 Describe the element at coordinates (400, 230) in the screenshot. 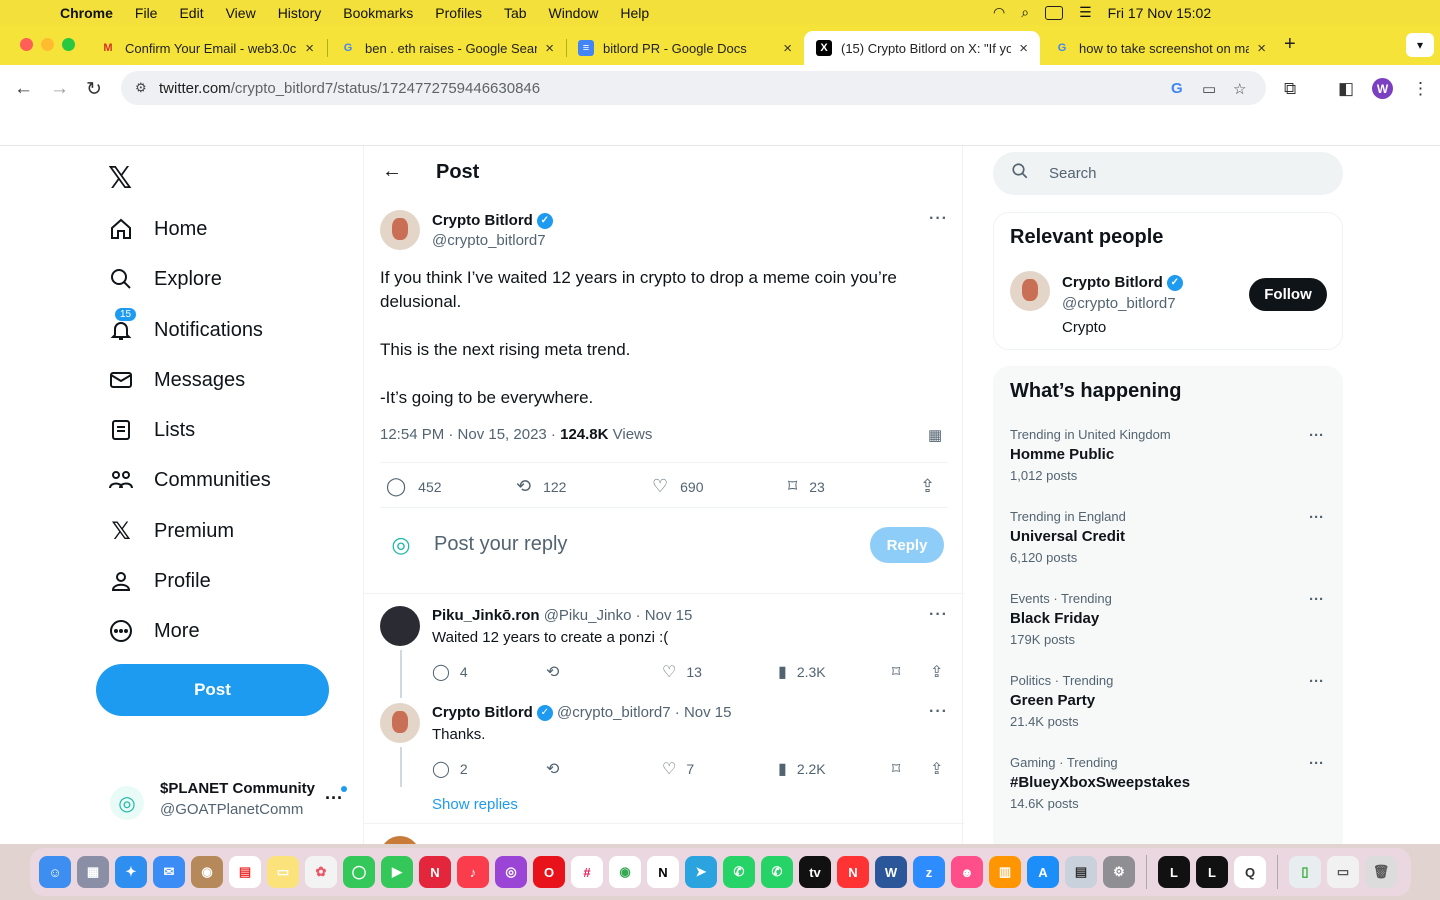

I see `author-avatar` at that location.